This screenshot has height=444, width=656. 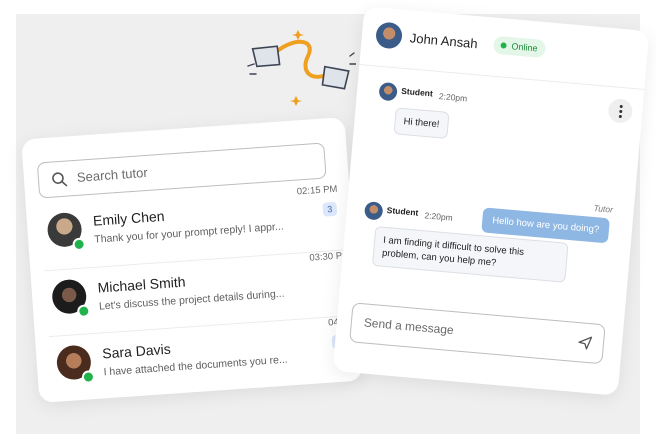 I want to click on contact-name: Michael Smith, so click(x=141, y=284).